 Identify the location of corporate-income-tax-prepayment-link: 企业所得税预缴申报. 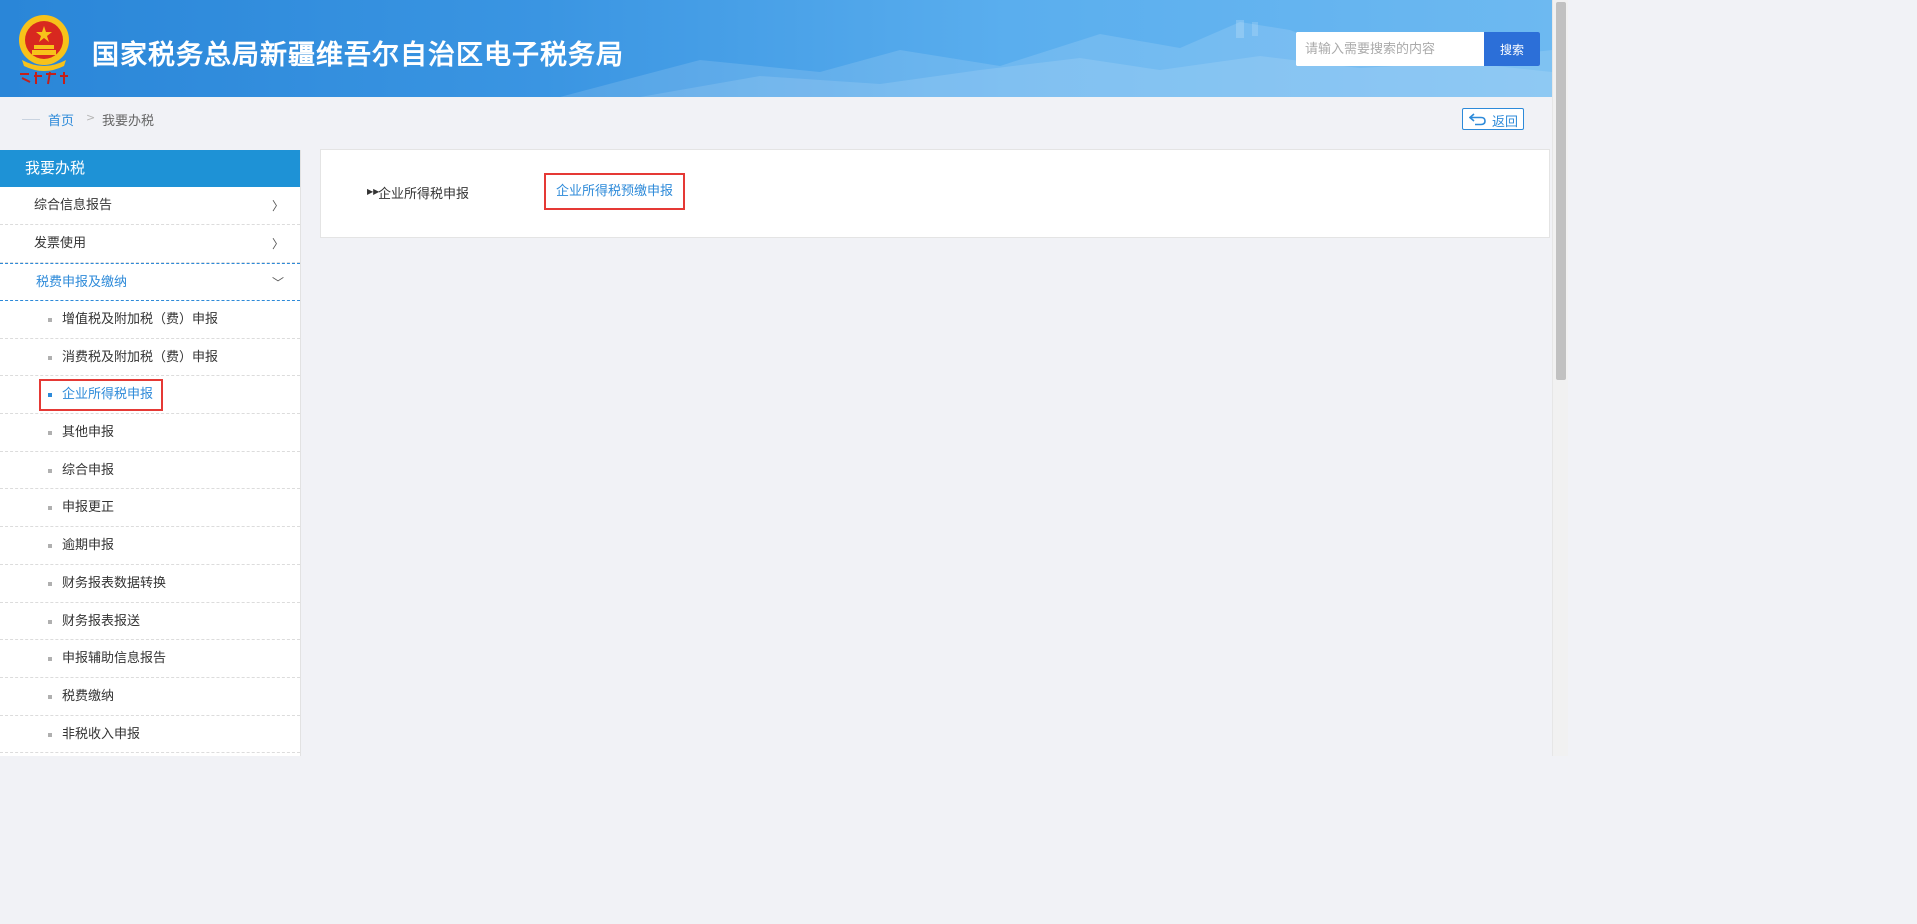
(614, 191).